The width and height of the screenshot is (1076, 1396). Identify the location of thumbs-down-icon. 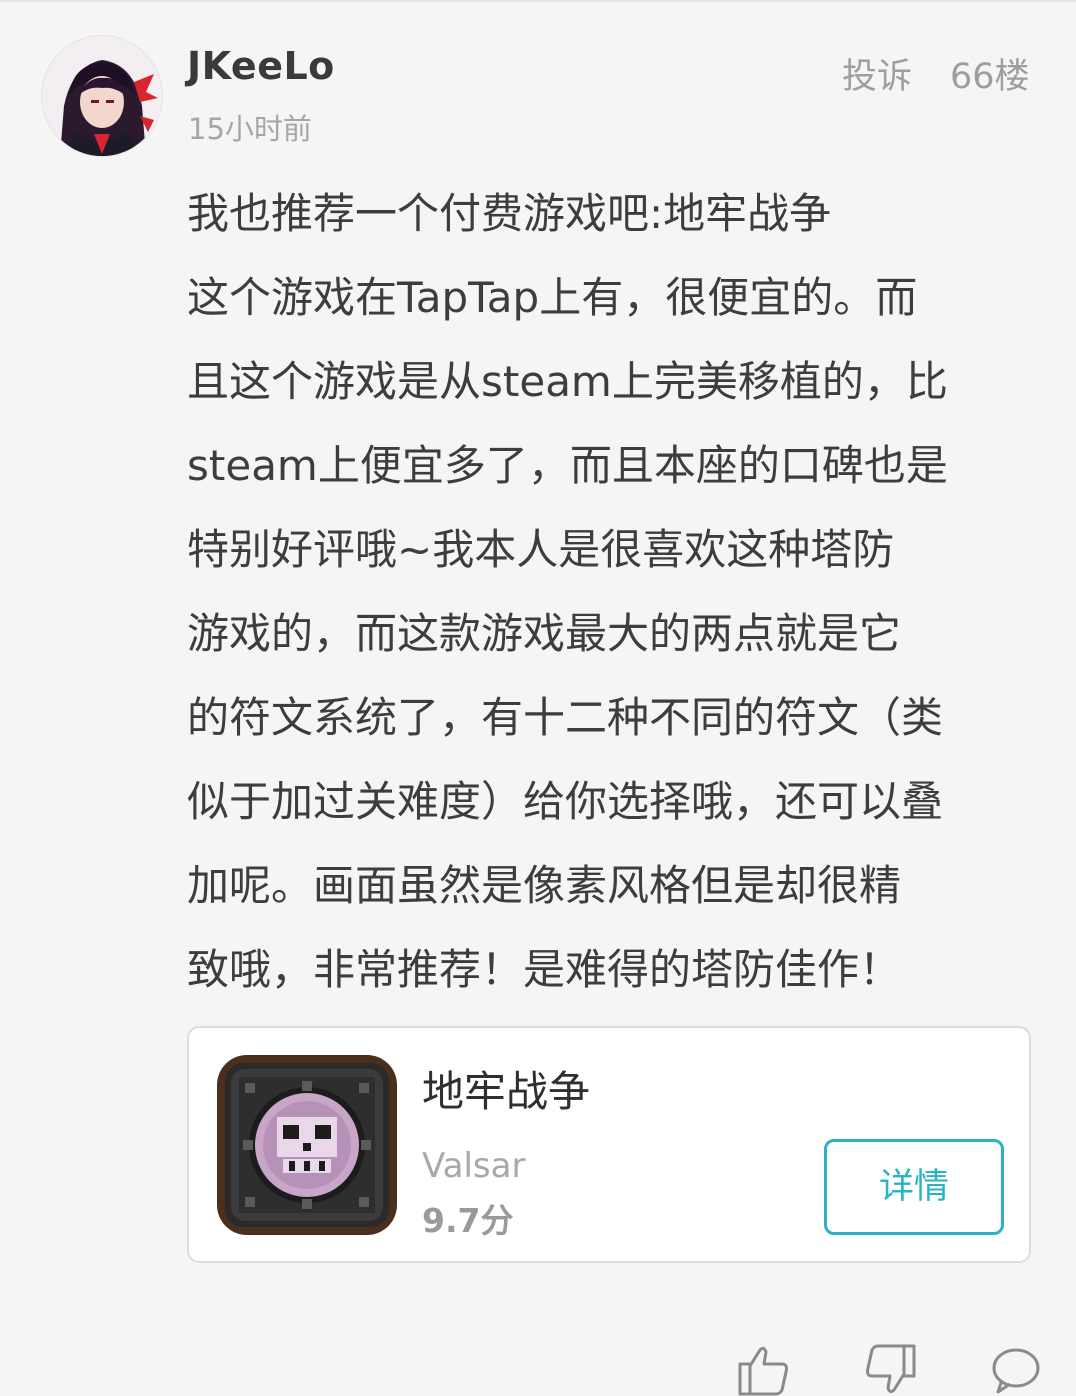
(890, 1369).